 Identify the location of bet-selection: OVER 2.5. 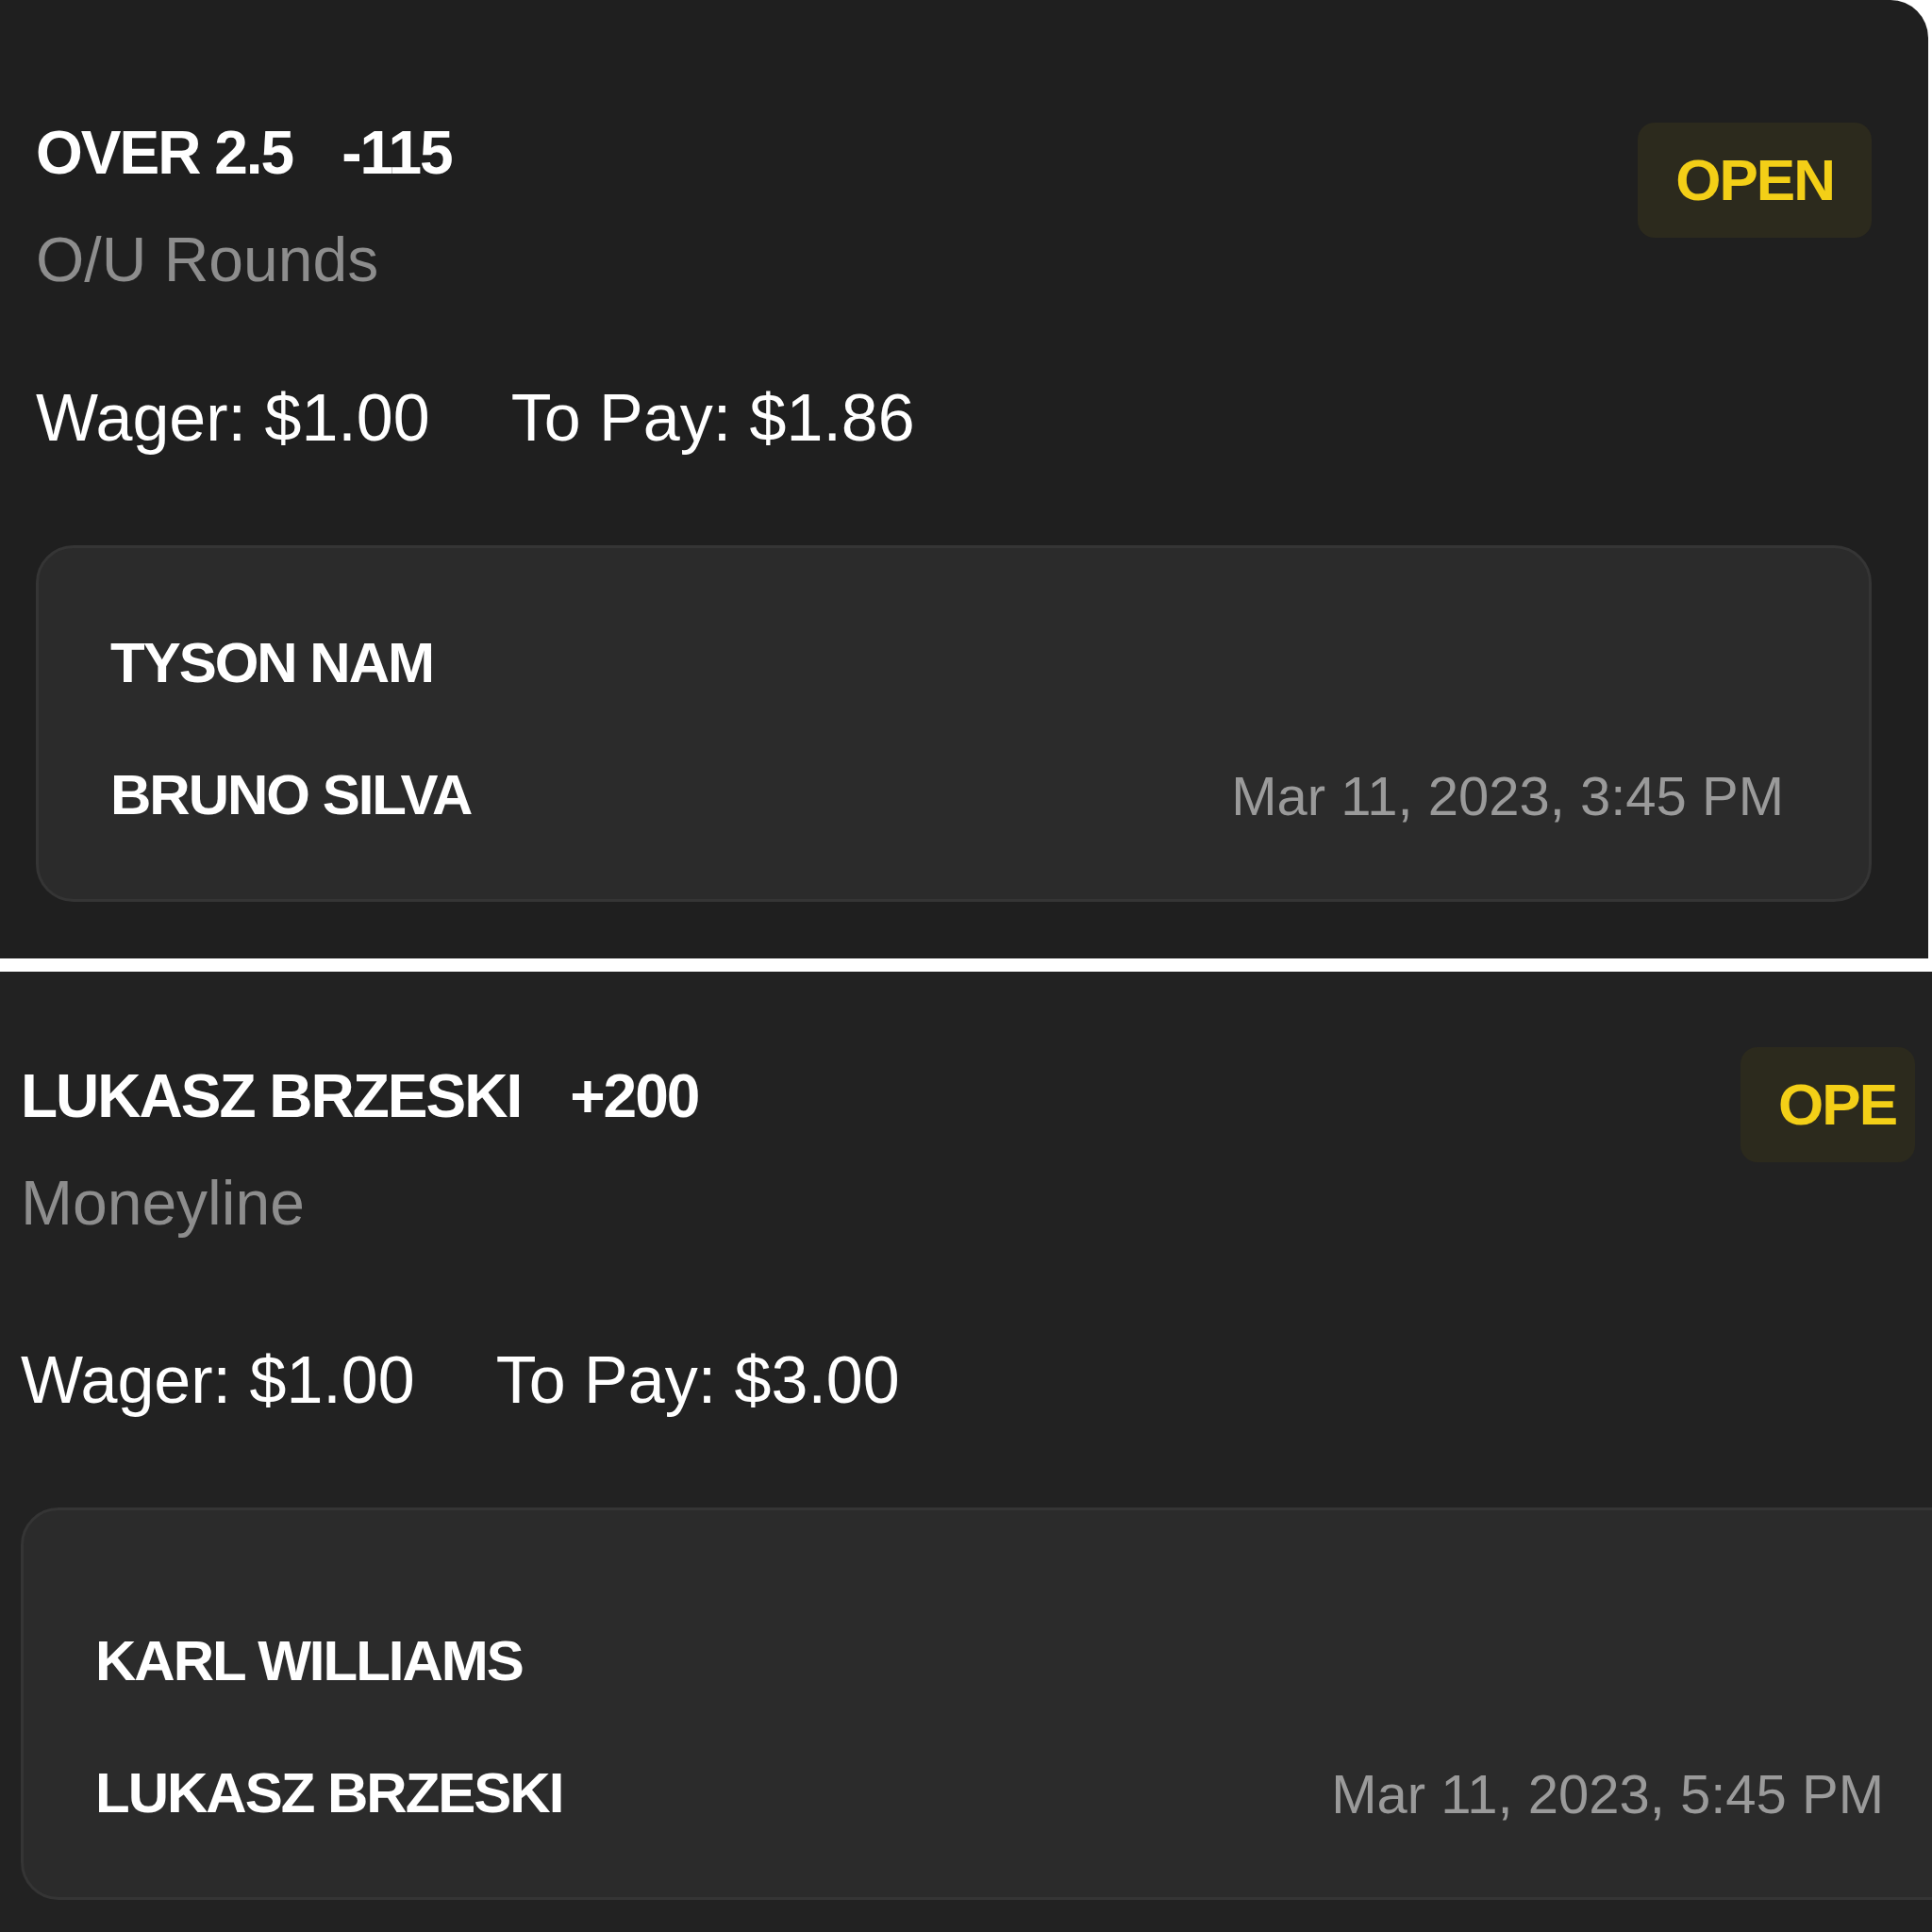
(164, 153).